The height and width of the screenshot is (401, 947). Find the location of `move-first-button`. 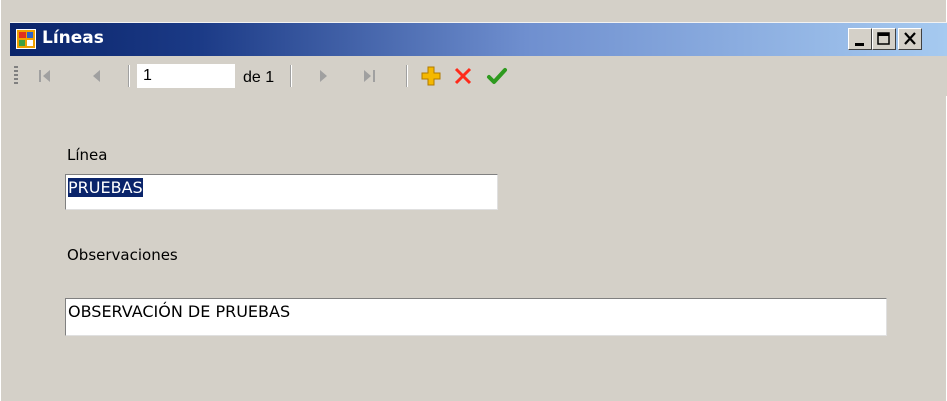

move-first-button is located at coordinates (45, 76).